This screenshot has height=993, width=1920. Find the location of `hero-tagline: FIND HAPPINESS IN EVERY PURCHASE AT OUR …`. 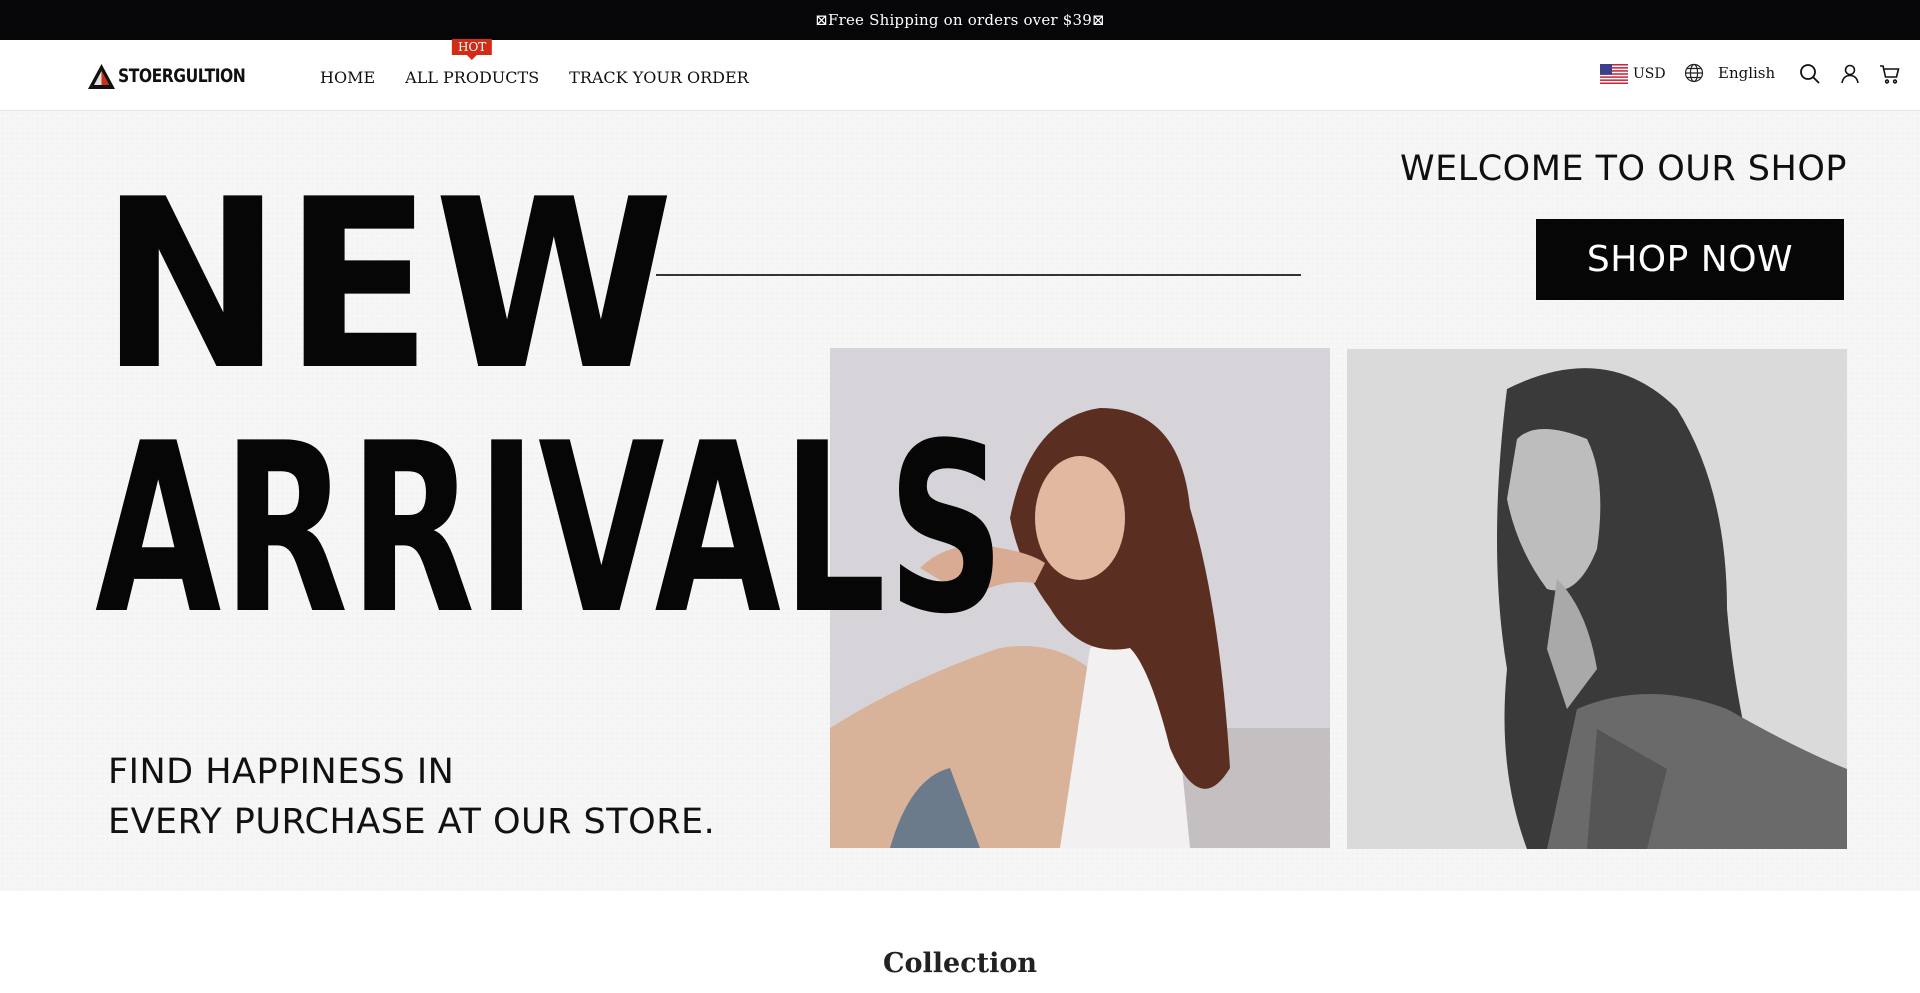

hero-tagline: FIND HAPPINESS IN EVERY PURCHASE AT OUR … is located at coordinates (411, 797).